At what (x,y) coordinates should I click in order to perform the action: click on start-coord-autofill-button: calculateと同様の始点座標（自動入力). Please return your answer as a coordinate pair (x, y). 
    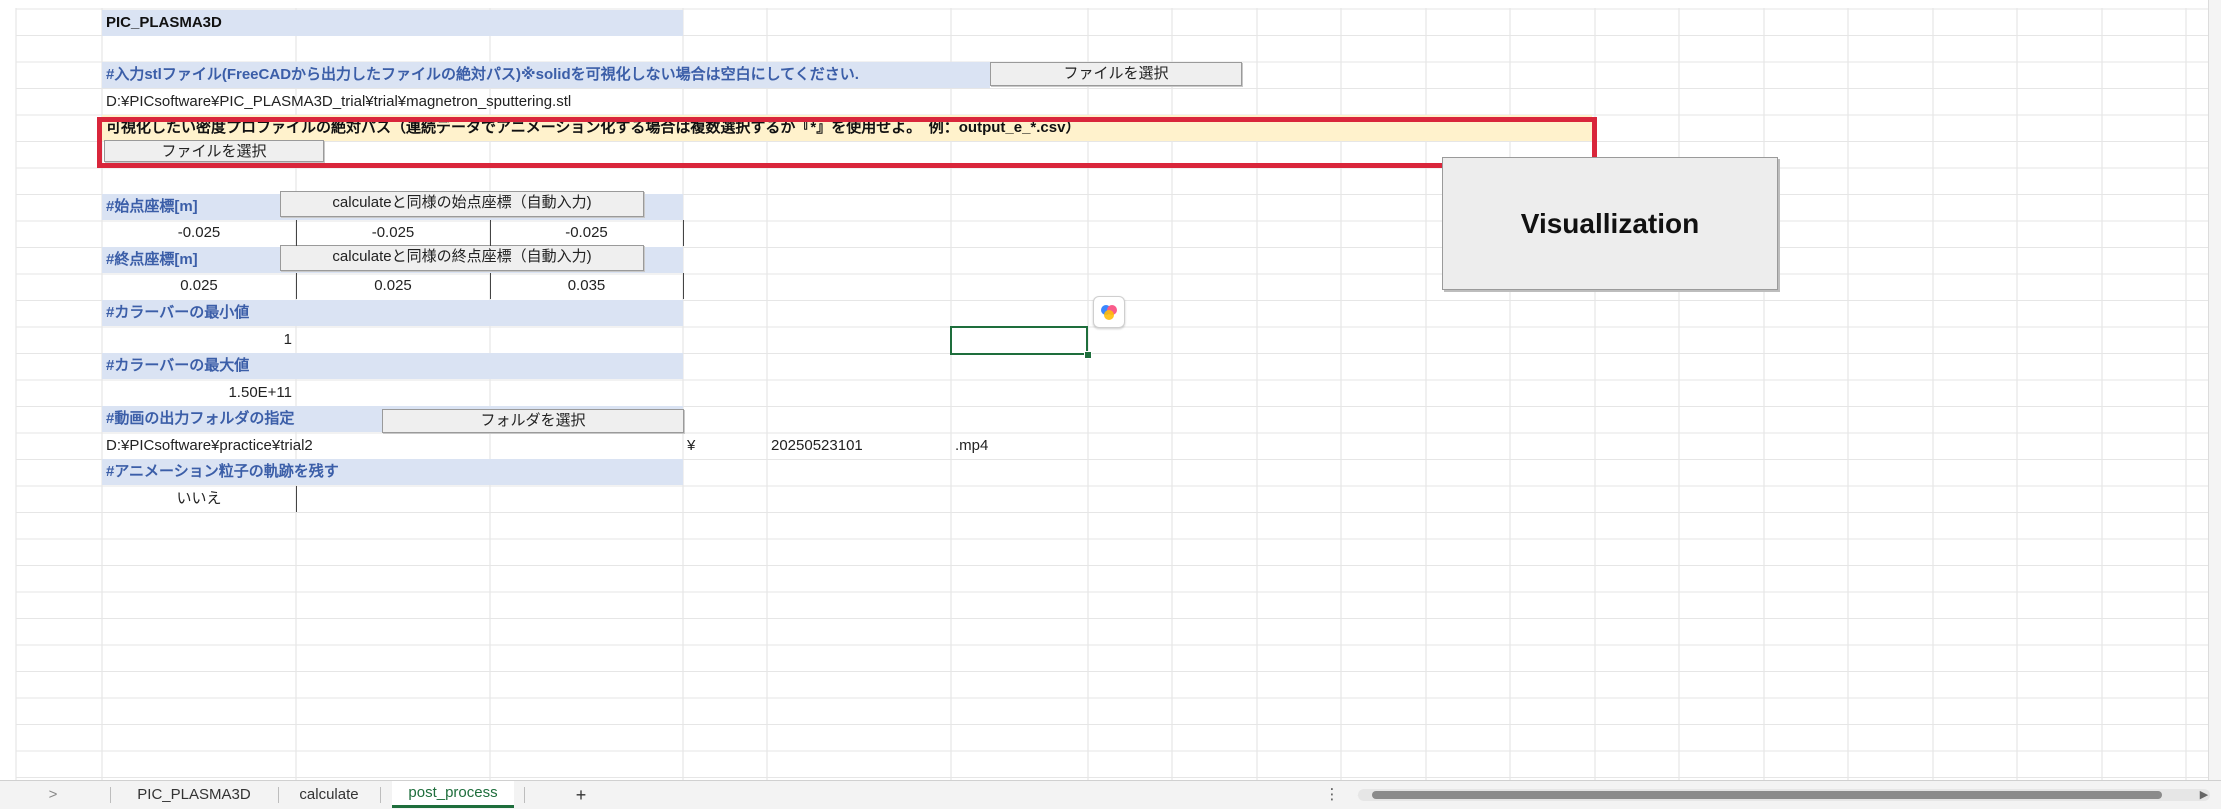
    Looking at the image, I should click on (462, 204).